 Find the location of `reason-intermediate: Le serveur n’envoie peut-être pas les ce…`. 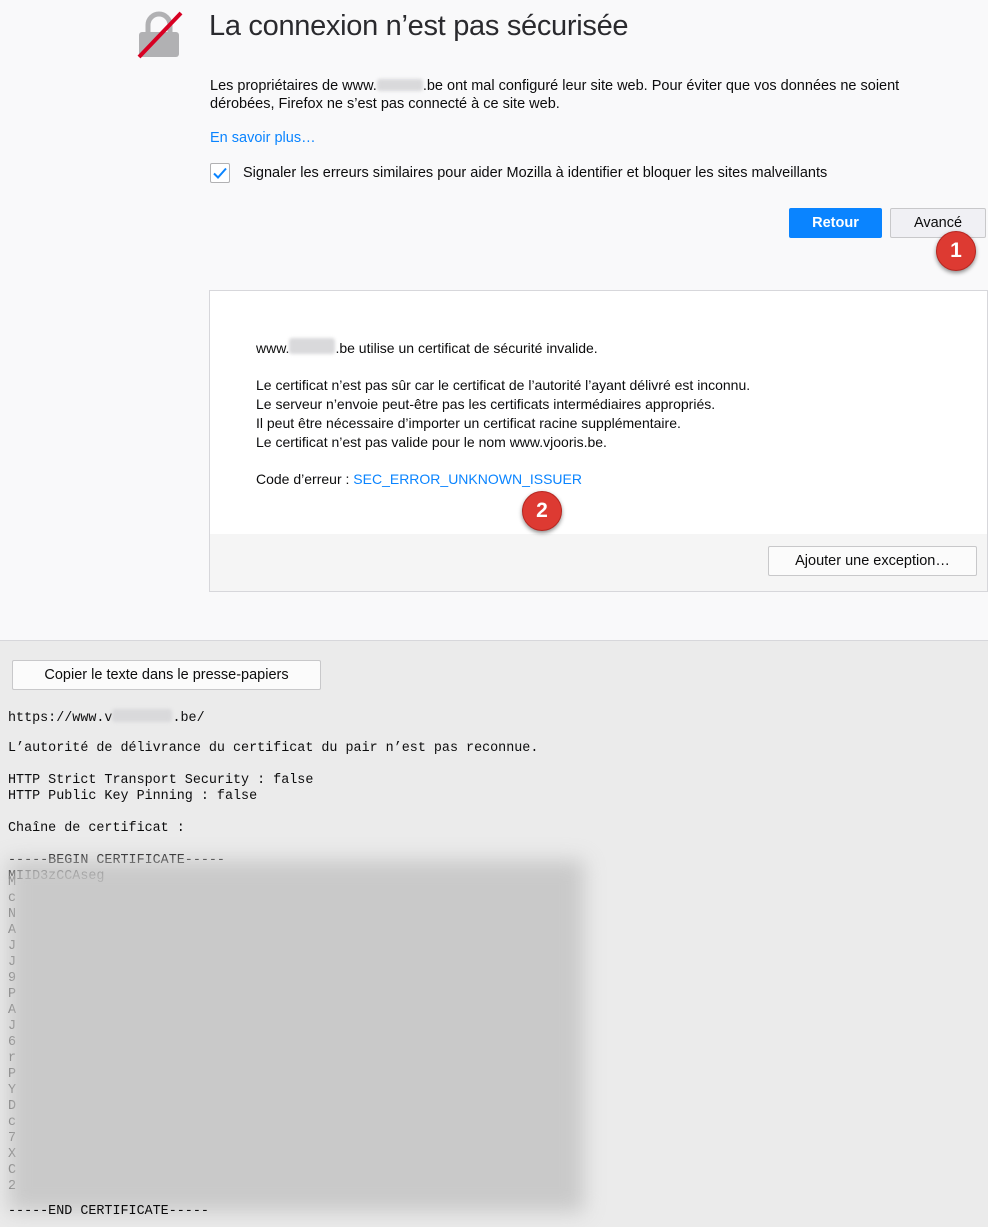

reason-intermediate: Le serveur n’envoie peut-être pas les ce… is located at coordinates (486, 404).